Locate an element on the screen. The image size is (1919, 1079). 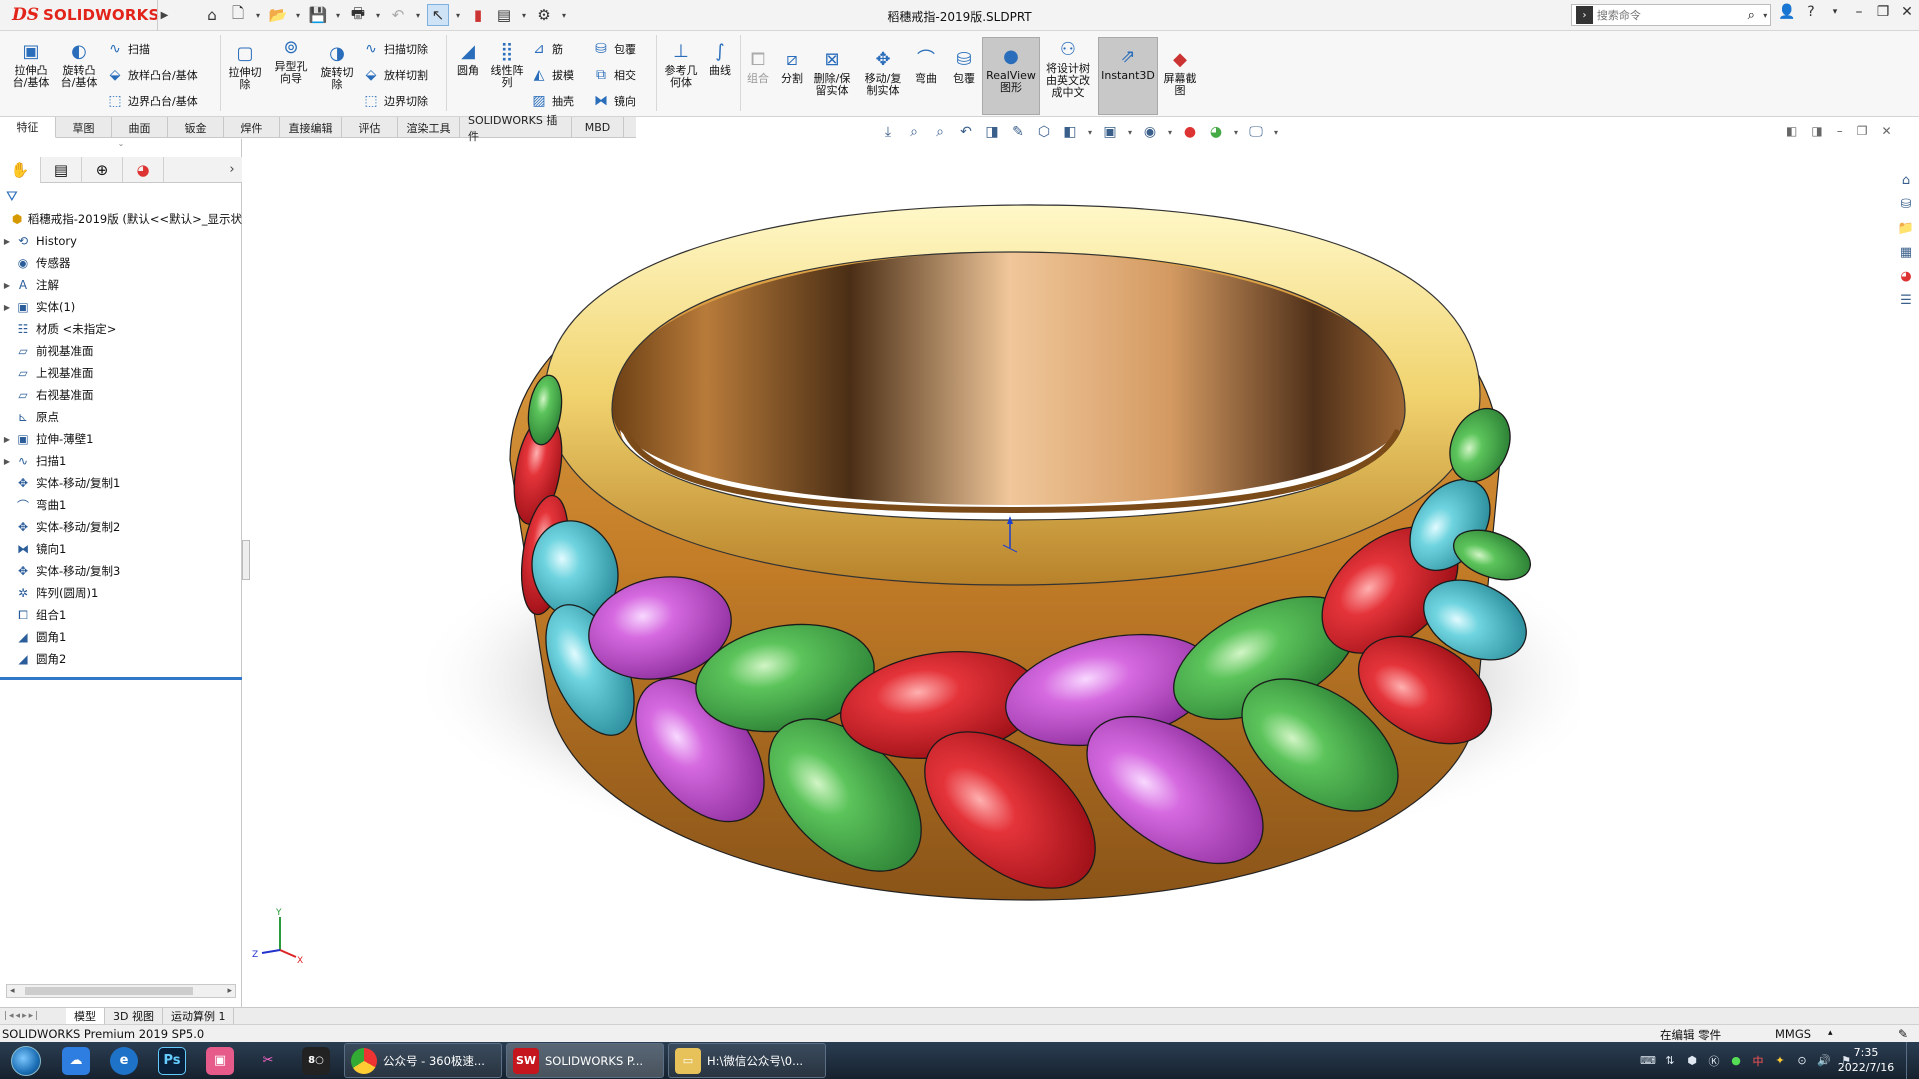
curves-button: ∫ 曲线 is located at coordinates (720, 58).